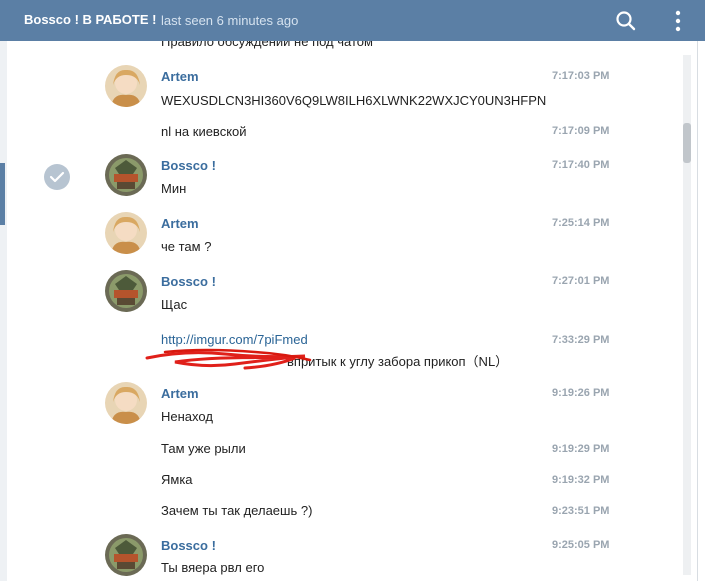 The image size is (705, 581). What do you see at coordinates (174, 304) in the screenshot?
I see `message-text: Щас` at bounding box center [174, 304].